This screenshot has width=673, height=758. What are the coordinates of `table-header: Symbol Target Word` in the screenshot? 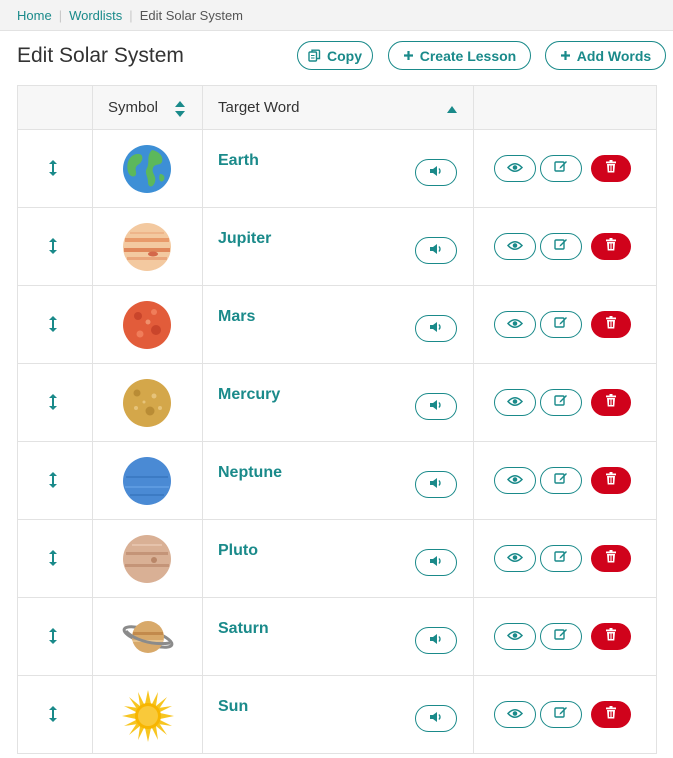 It's located at (337, 107).